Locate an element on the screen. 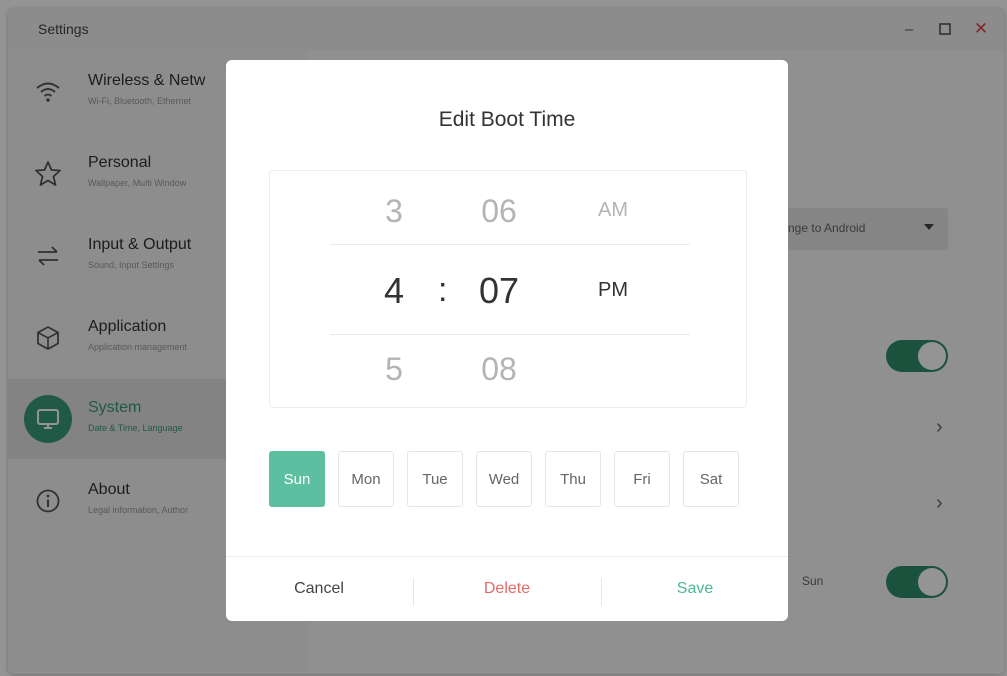 This screenshot has width=1007, height=676. hour-option: 5 is located at coordinates (394, 369).